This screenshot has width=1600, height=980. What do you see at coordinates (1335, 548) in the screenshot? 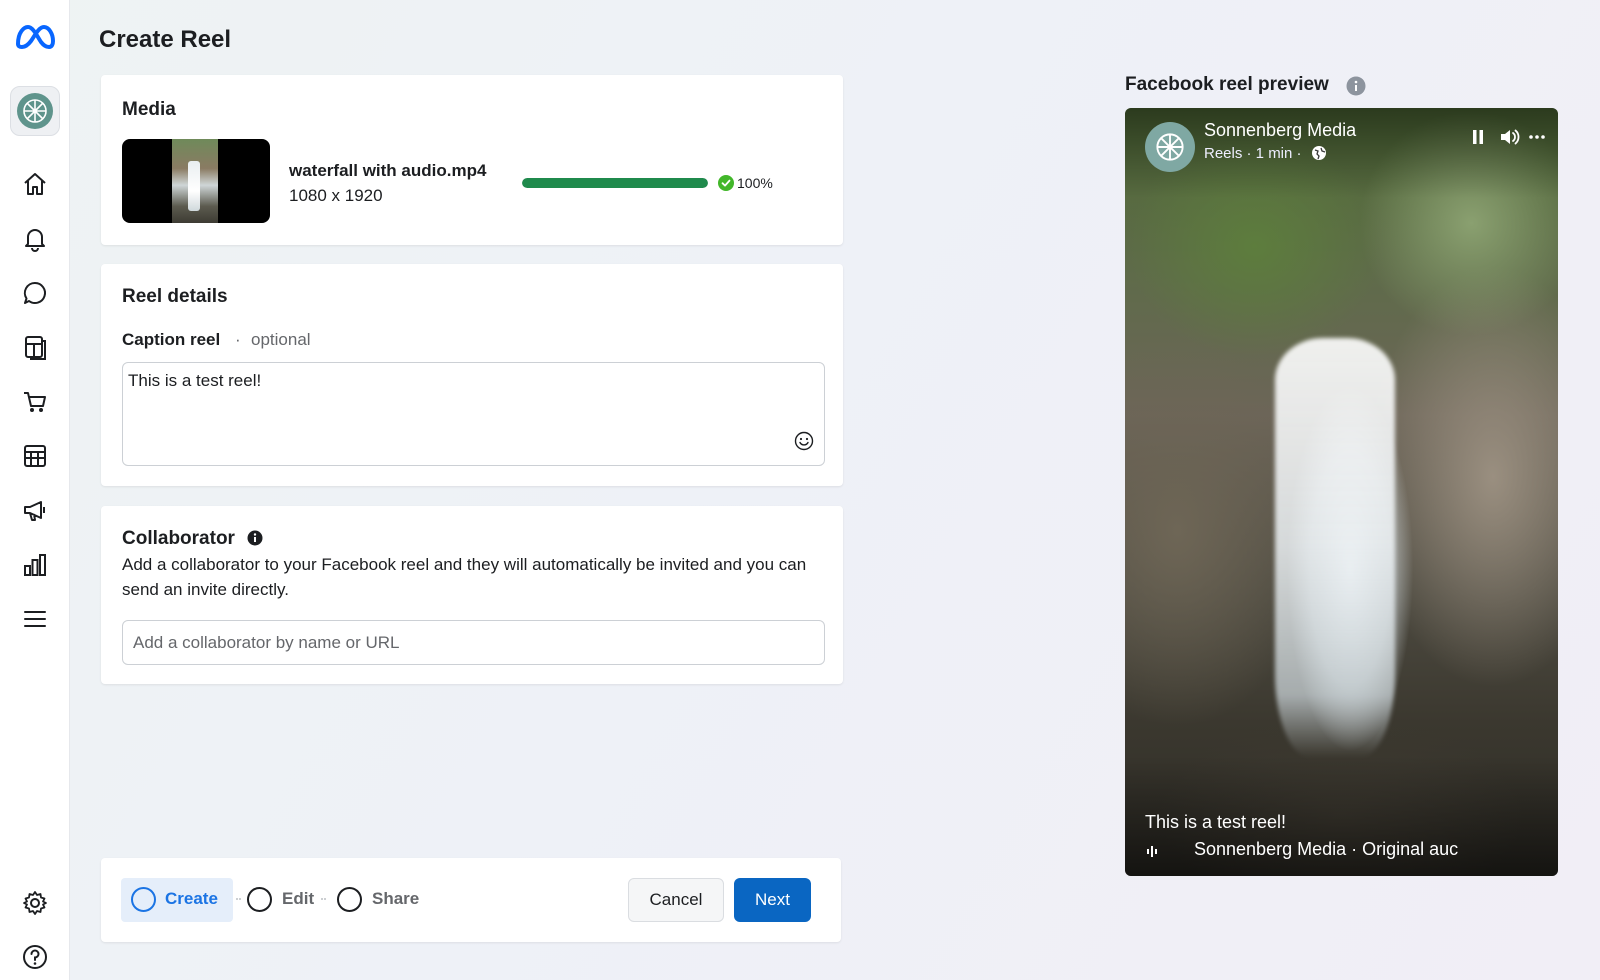
I see `preview-waterfall-image` at bounding box center [1335, 548].